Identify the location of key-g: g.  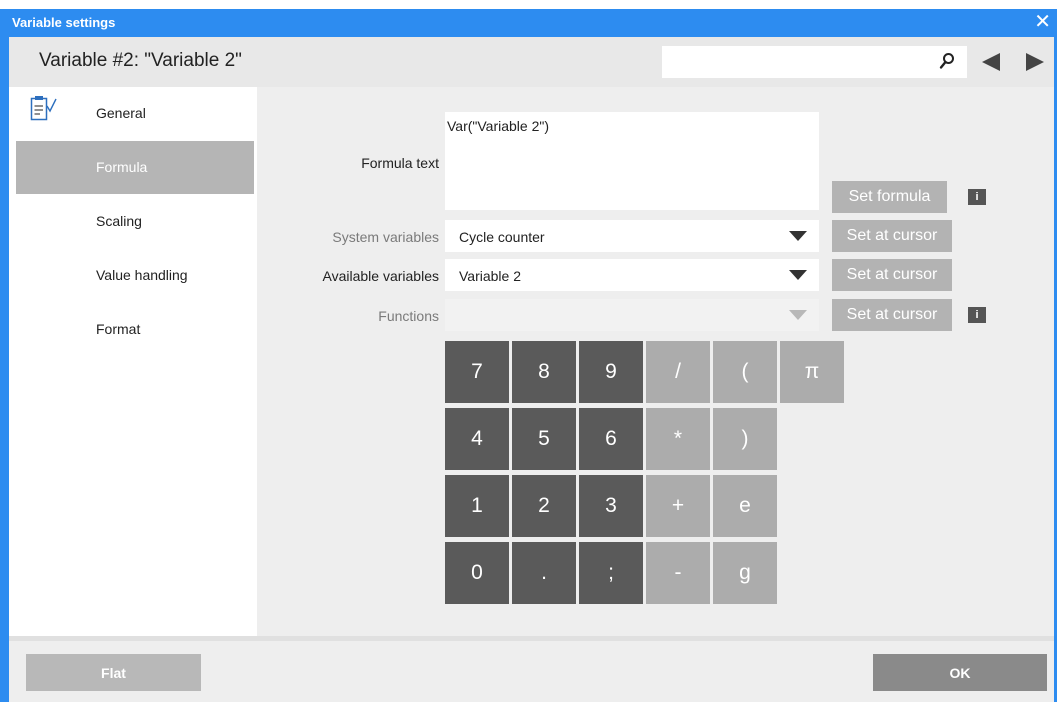
(745, 573).